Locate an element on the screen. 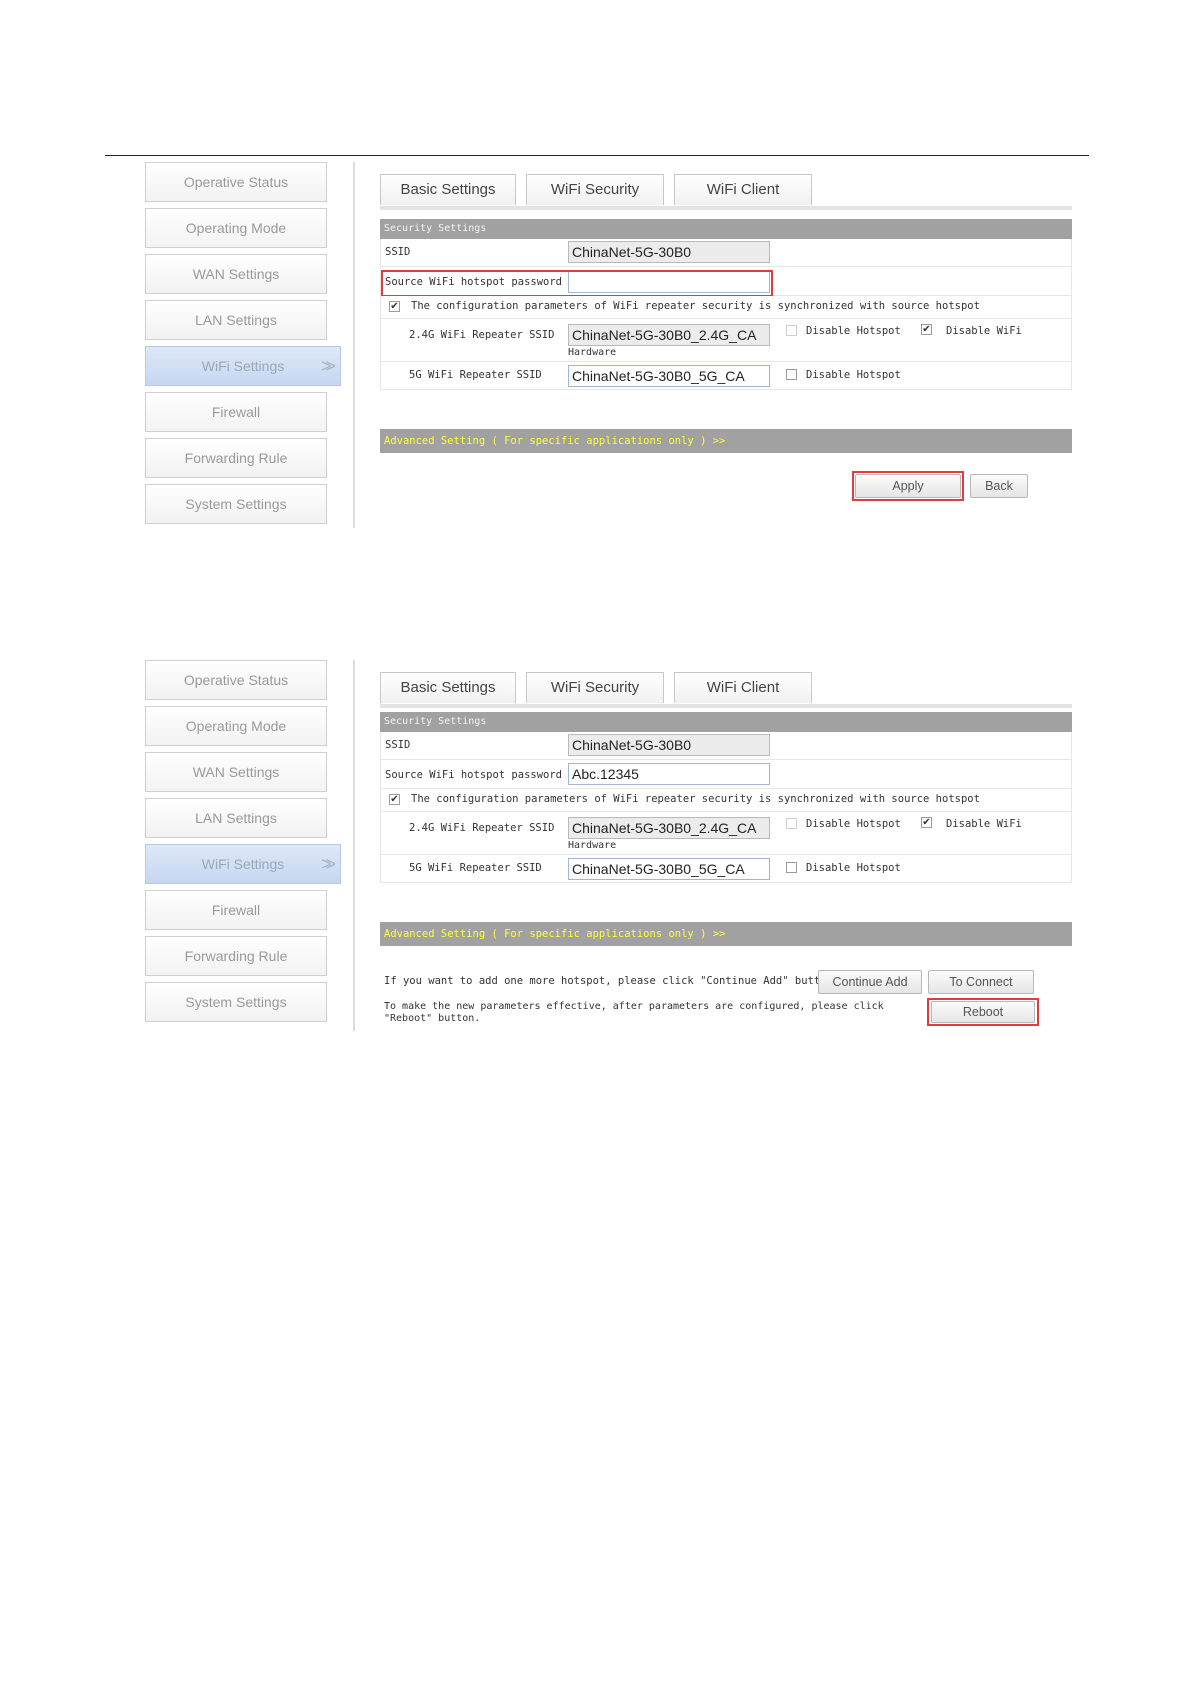 The width and height of the screenshot is (1191, 1684). reboot-hint-line2: "Reboot" button. is located at coordinates (432, 1018).